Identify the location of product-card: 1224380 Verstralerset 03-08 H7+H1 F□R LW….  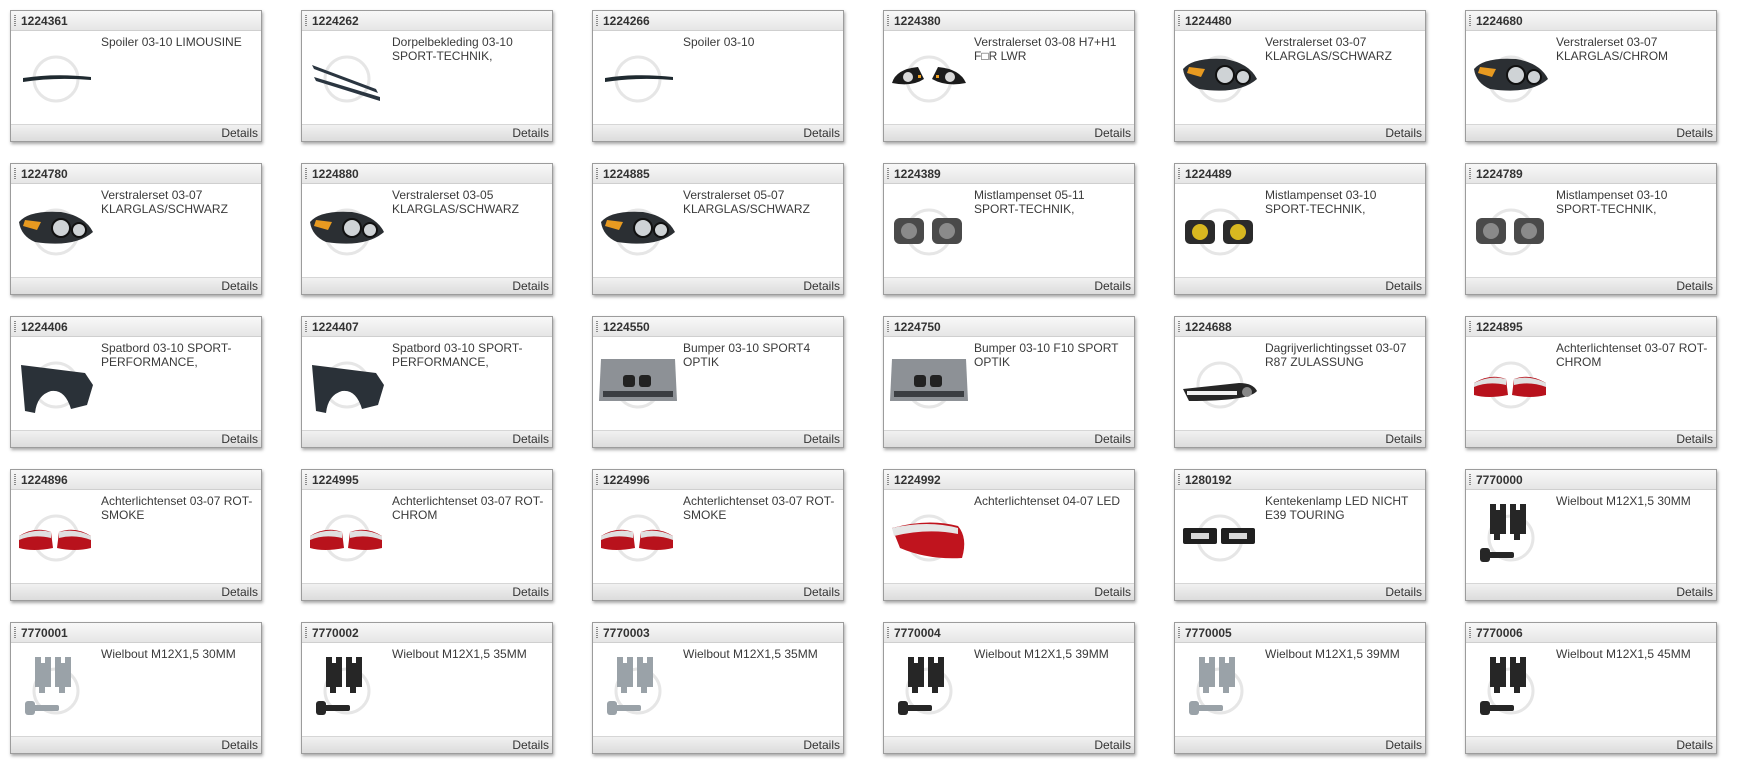
(1009, 76).